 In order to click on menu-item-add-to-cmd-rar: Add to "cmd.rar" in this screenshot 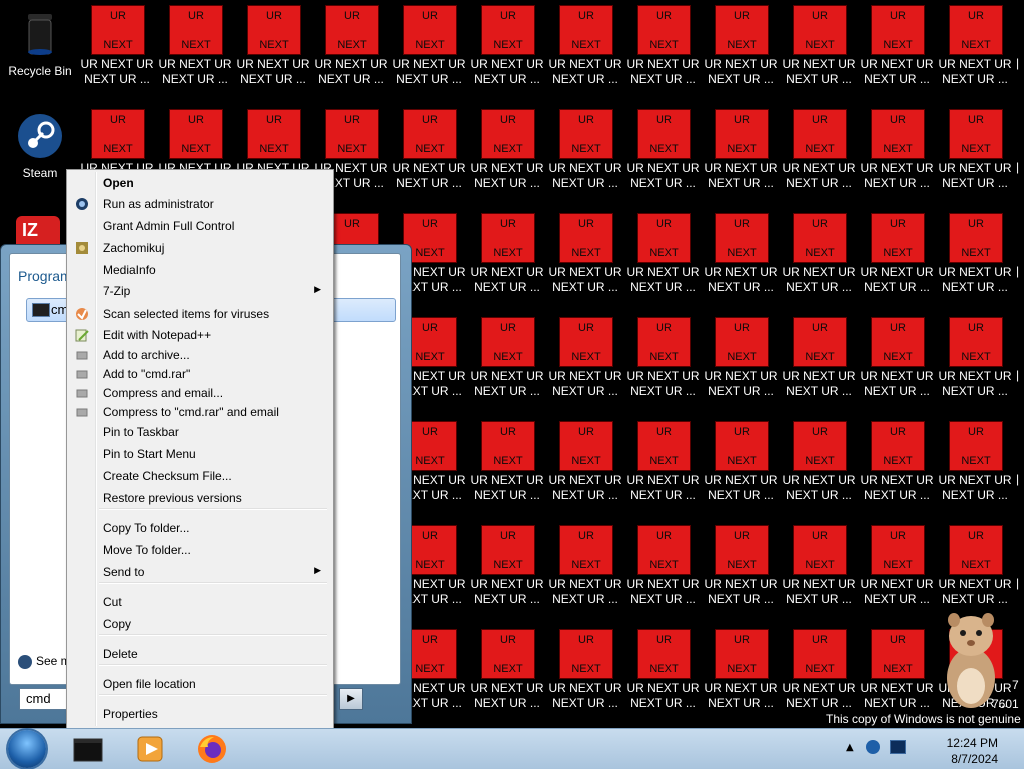, I will do `click(200, 374)`.